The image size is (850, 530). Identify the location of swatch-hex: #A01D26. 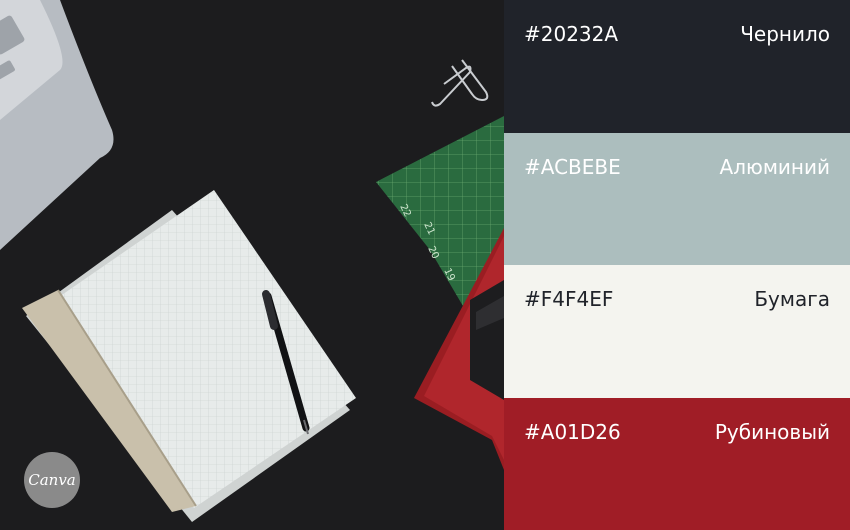
(572, 432).